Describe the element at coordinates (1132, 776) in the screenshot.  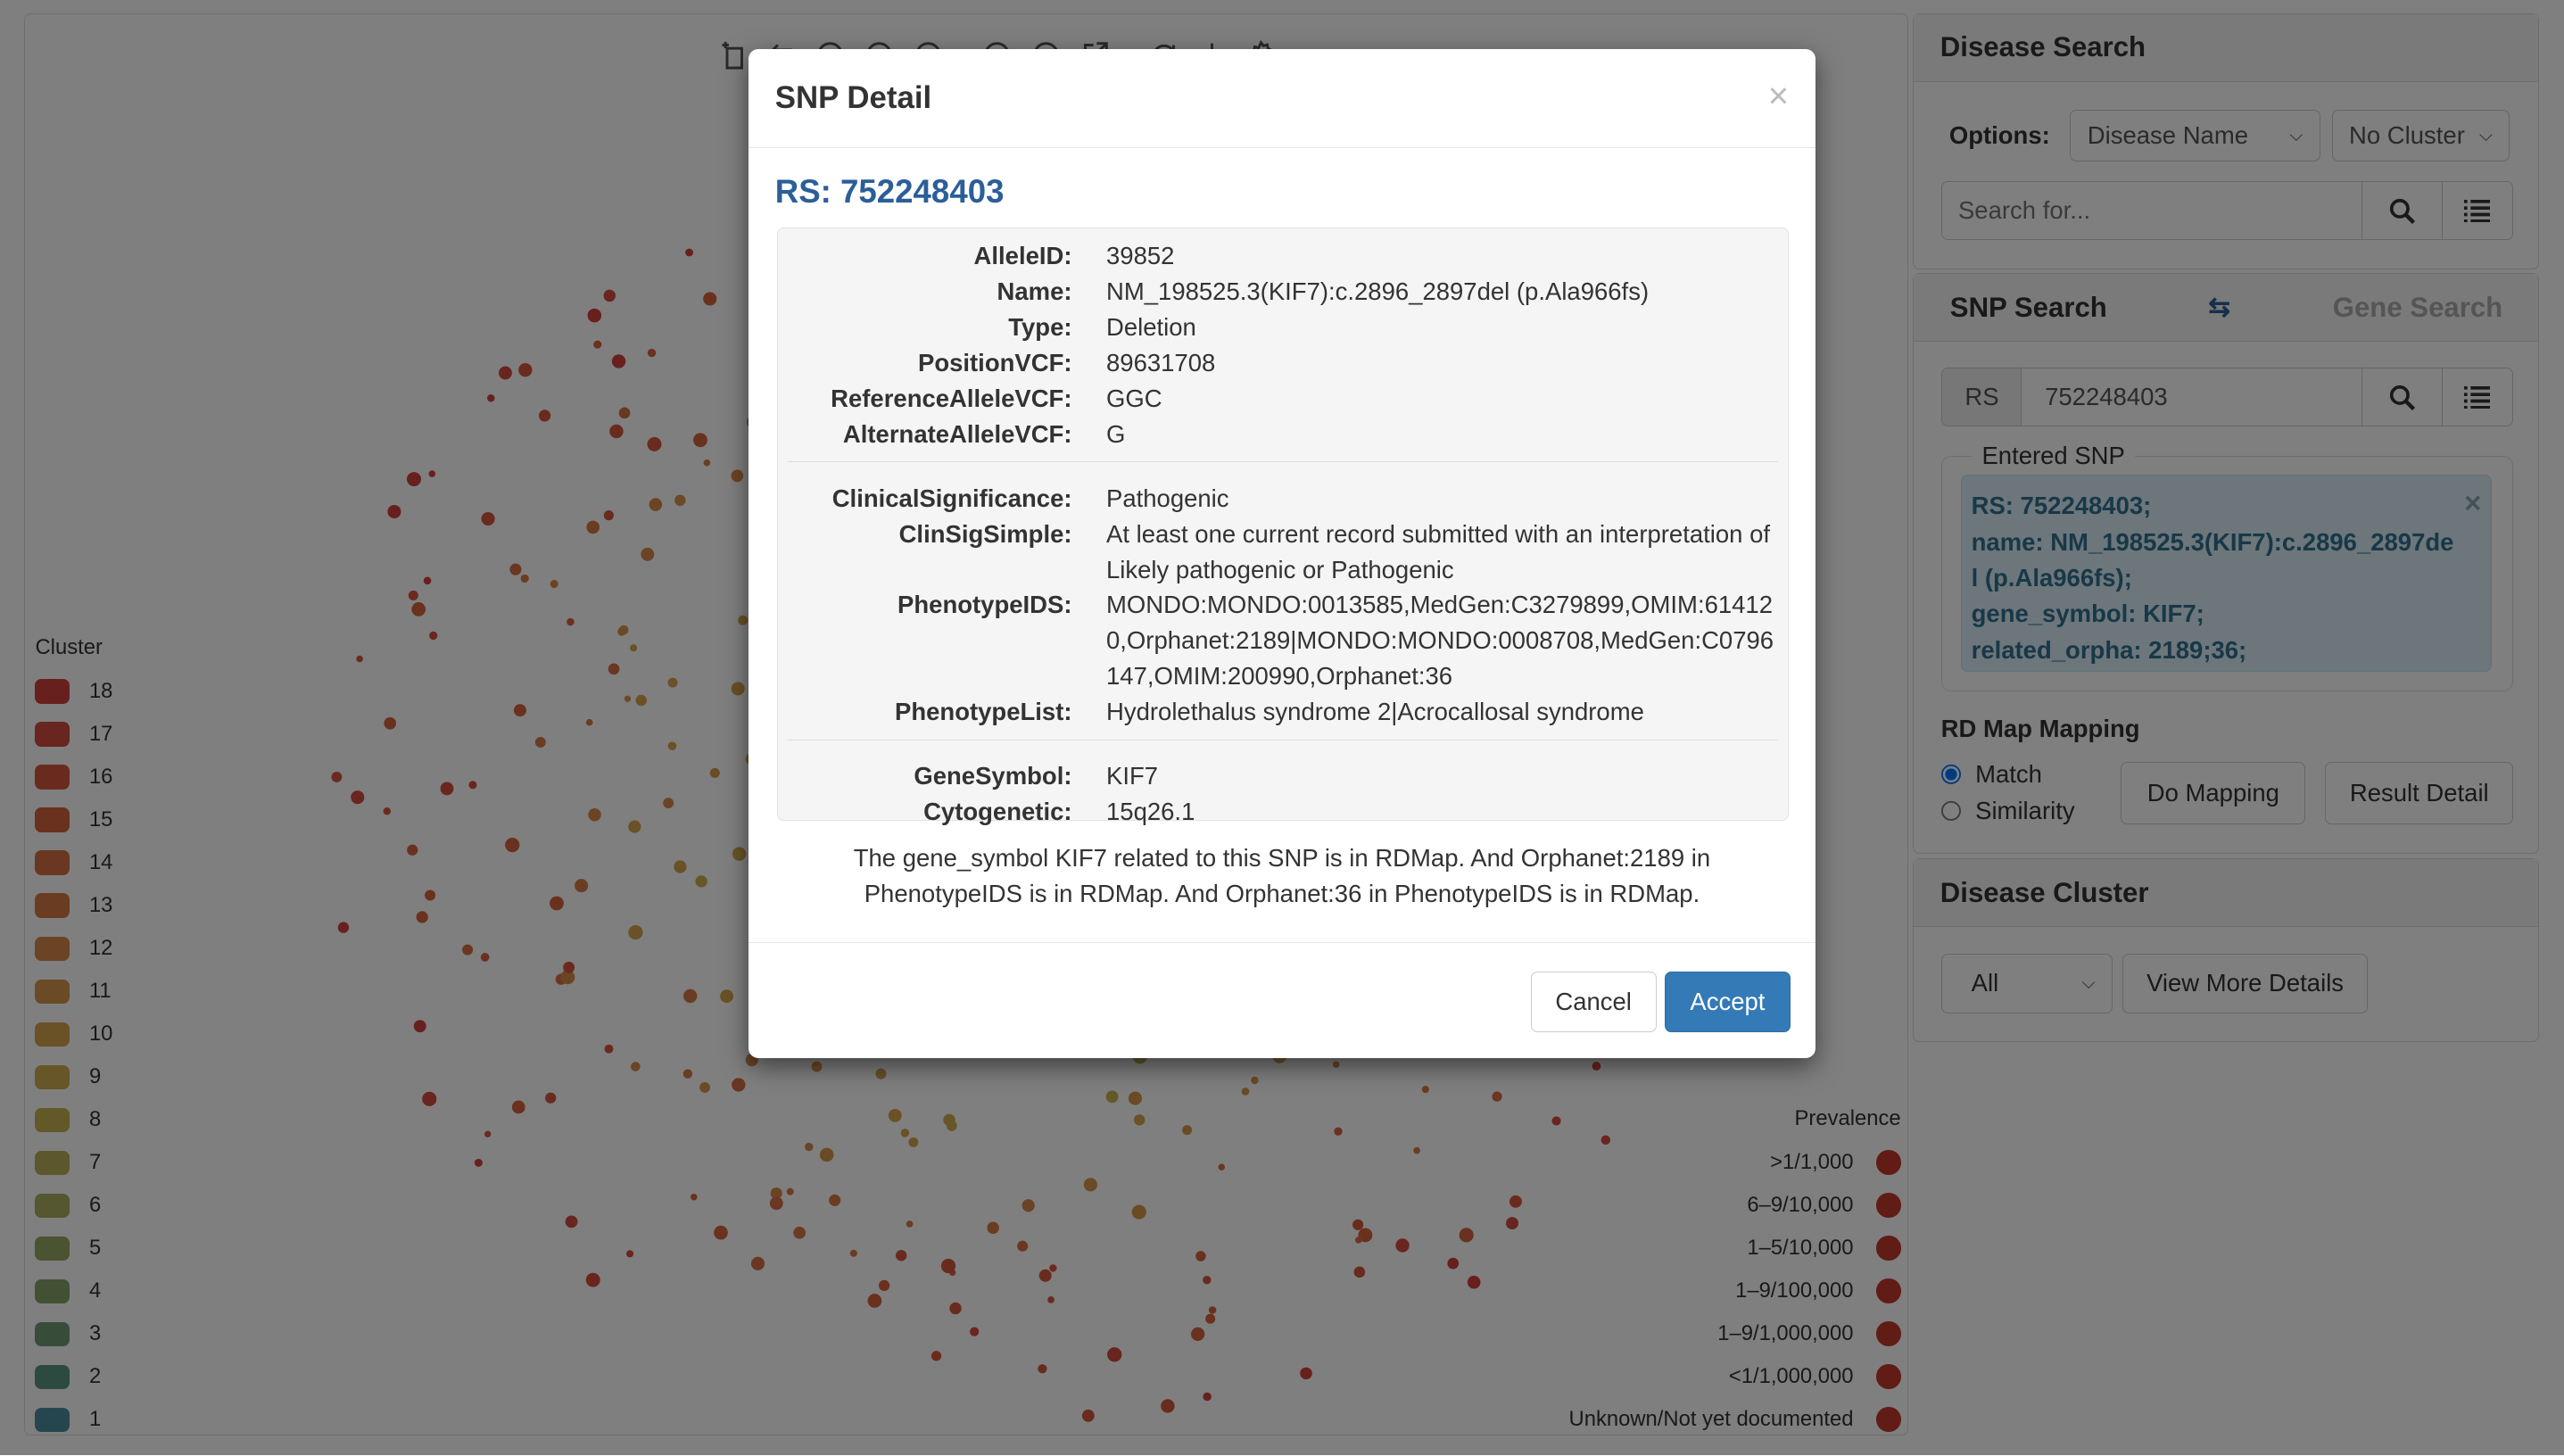
I see `detail-value: KIF7` at that location.